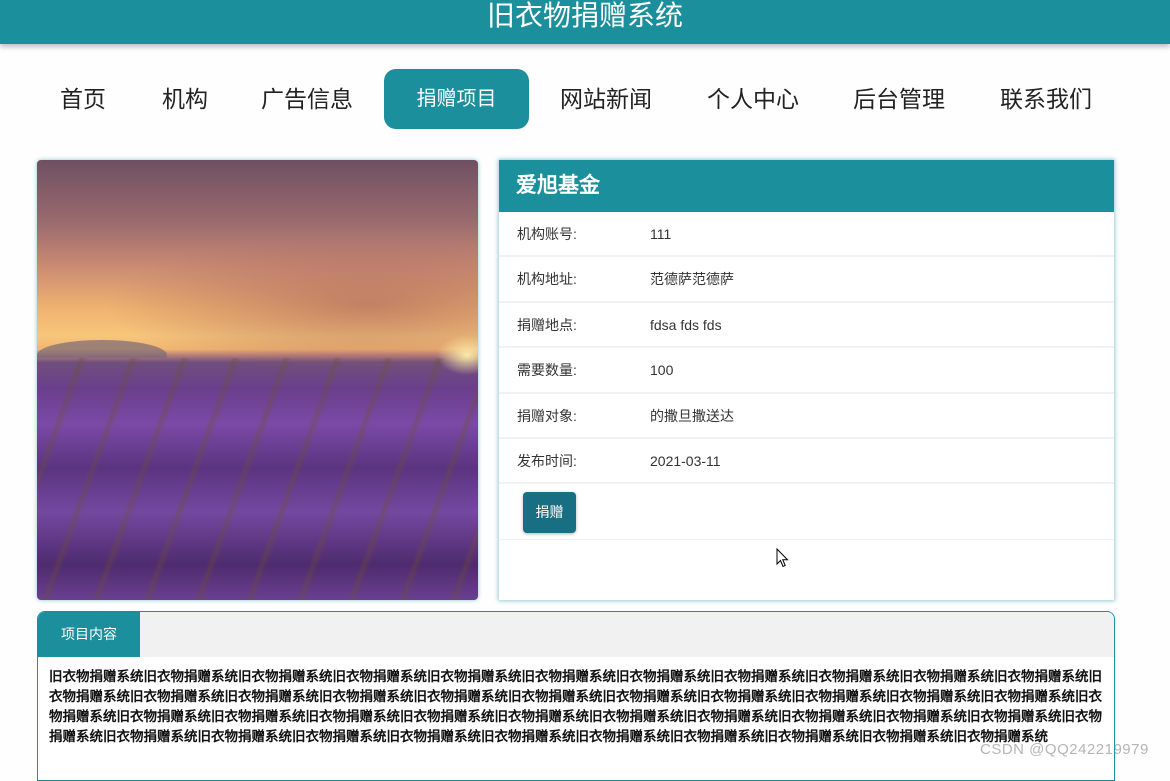 The image size is (1170, 781). What do you see at coordinates (547, 460) in the screenshot?
I see `info-label: 发布时间:` at bounding box center [547, 460].